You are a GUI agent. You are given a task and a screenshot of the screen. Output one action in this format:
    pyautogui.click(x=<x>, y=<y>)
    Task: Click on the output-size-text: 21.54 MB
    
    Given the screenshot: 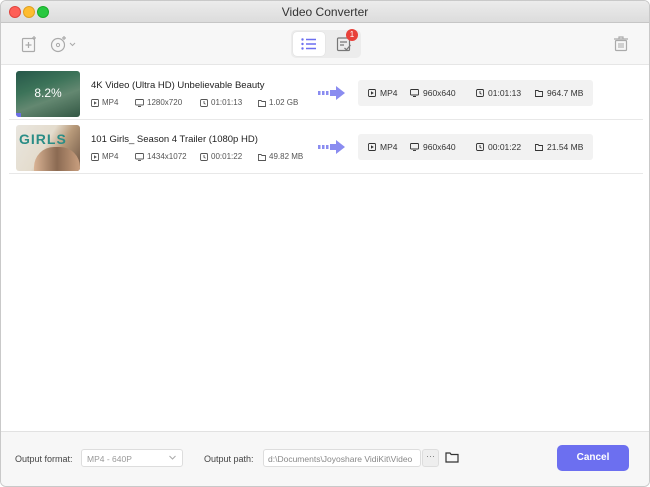 What is the action you would take?
    pyautogui.click(x=565, y=147)
    